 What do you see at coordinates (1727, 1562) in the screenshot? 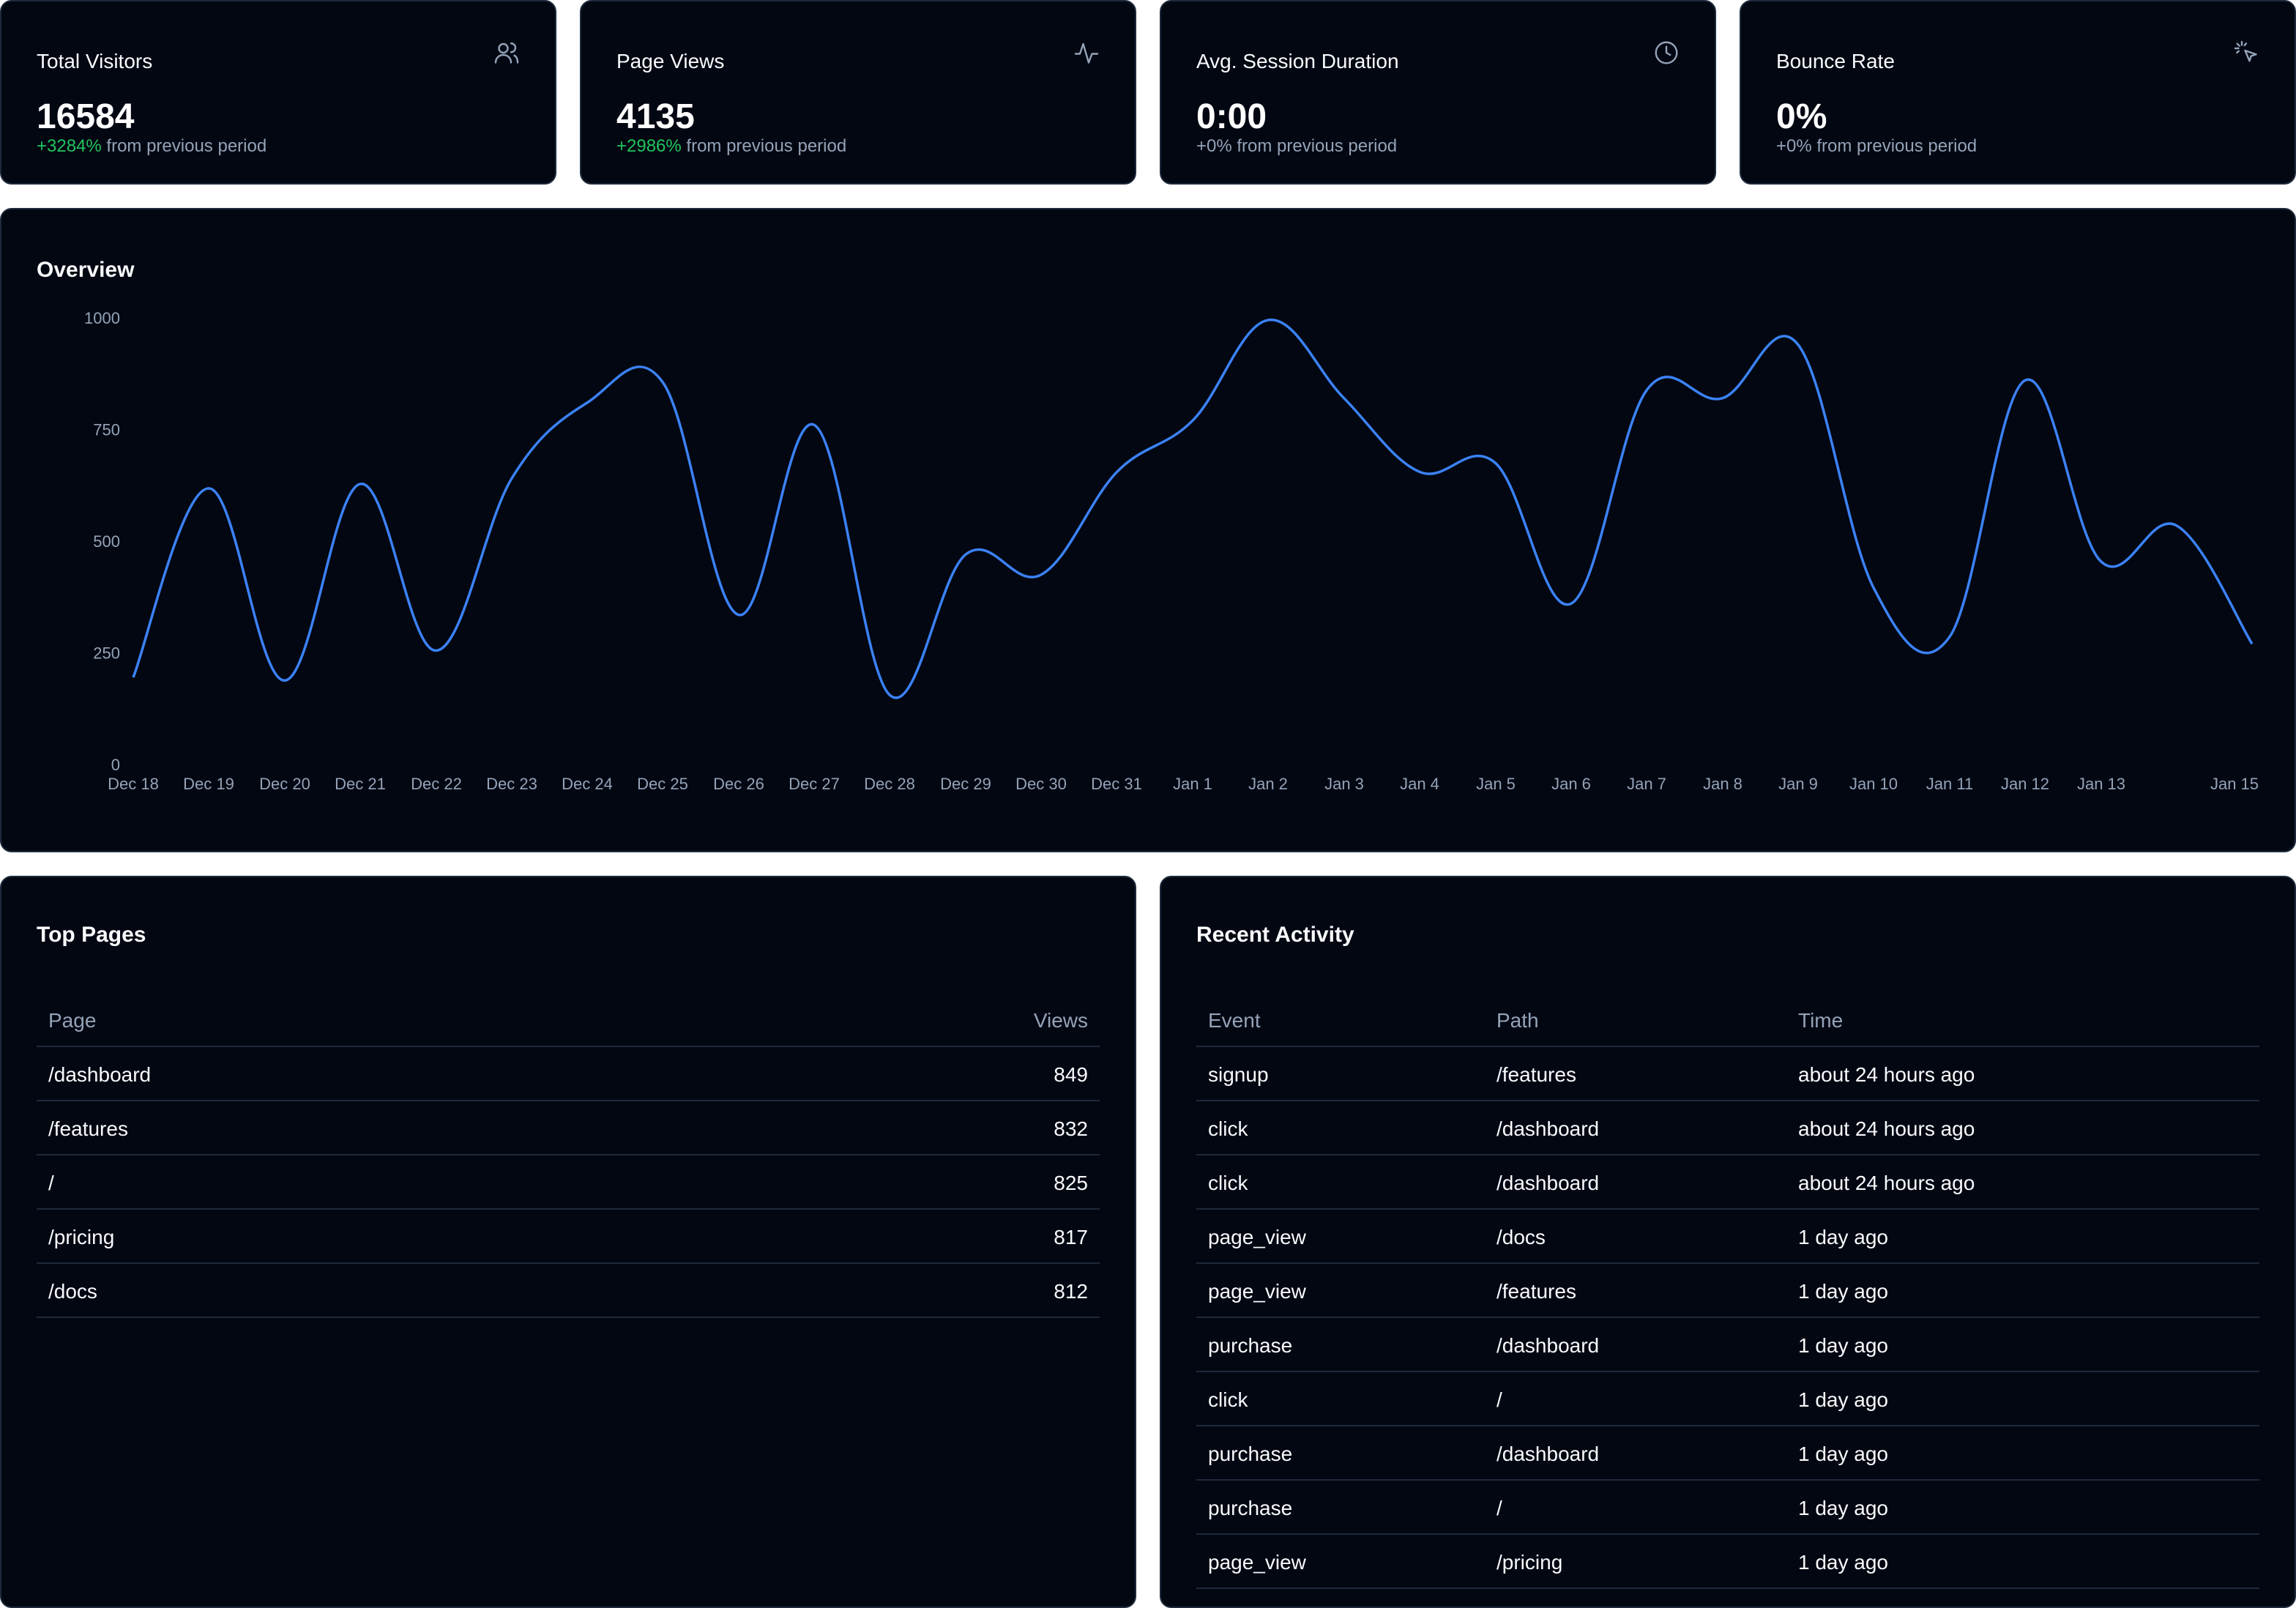
I see `table-row: page_view/pricing 1 day ago` at bounding box center [1727, 1562].